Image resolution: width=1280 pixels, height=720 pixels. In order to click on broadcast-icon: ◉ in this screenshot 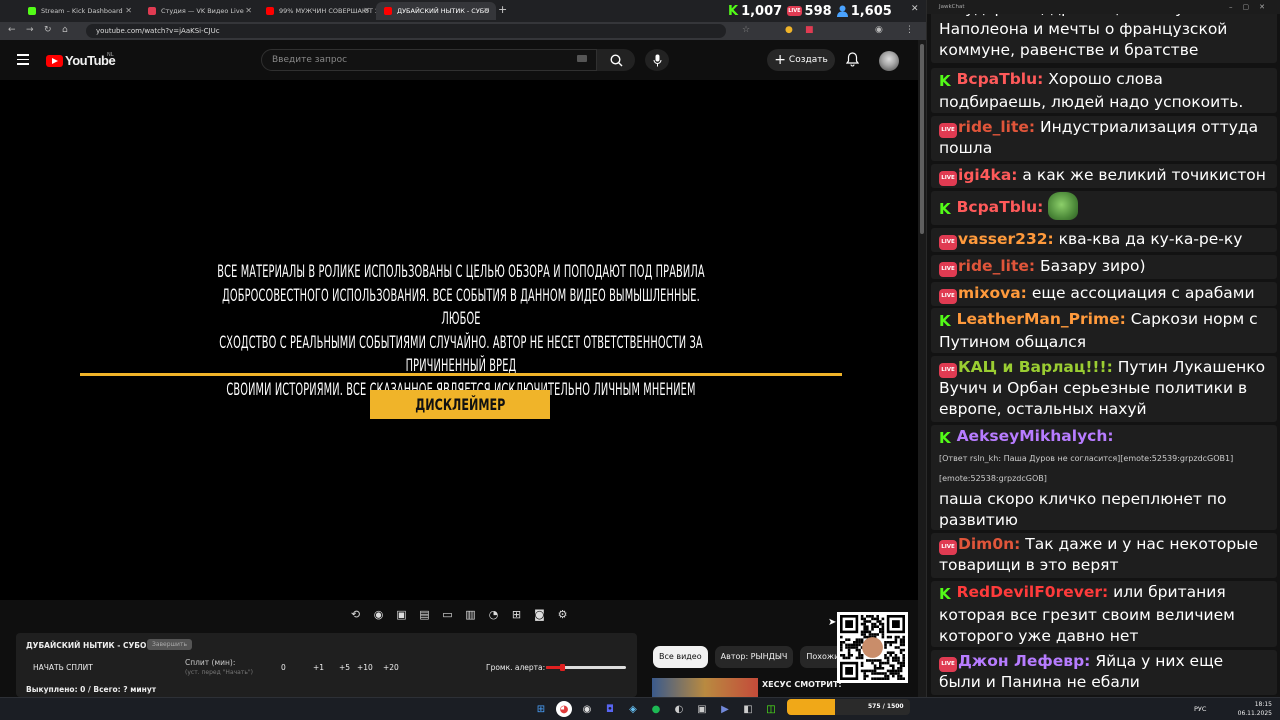, I will do `click(378, 614)`.